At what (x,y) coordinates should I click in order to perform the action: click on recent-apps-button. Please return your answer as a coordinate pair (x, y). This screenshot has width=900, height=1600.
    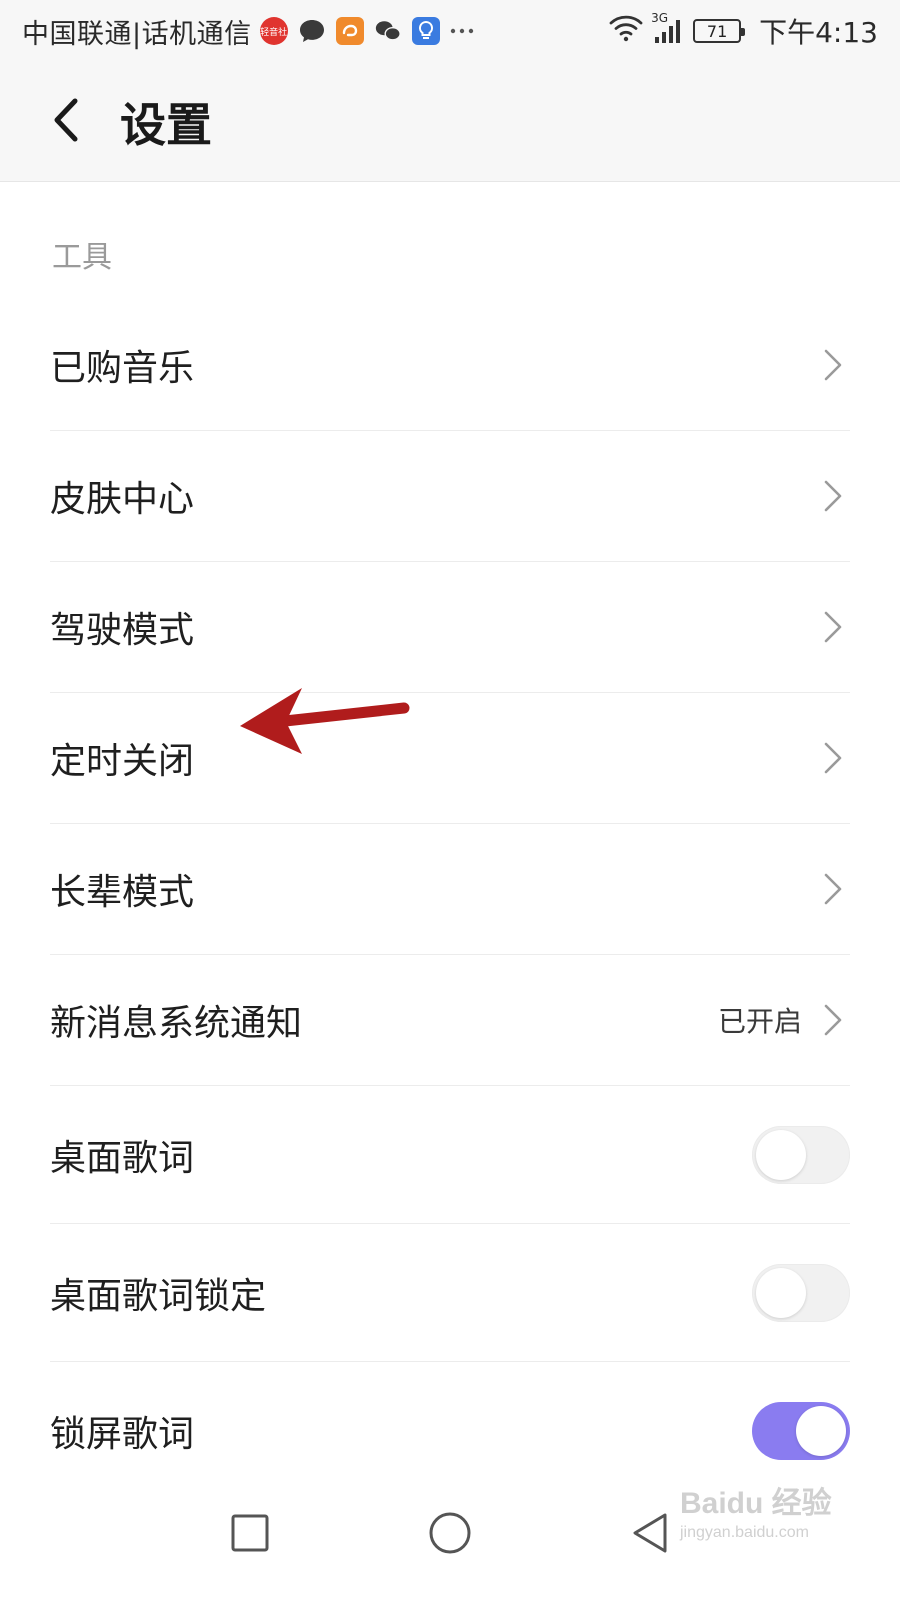
    Looking at the image, I should click on (250, 1535).